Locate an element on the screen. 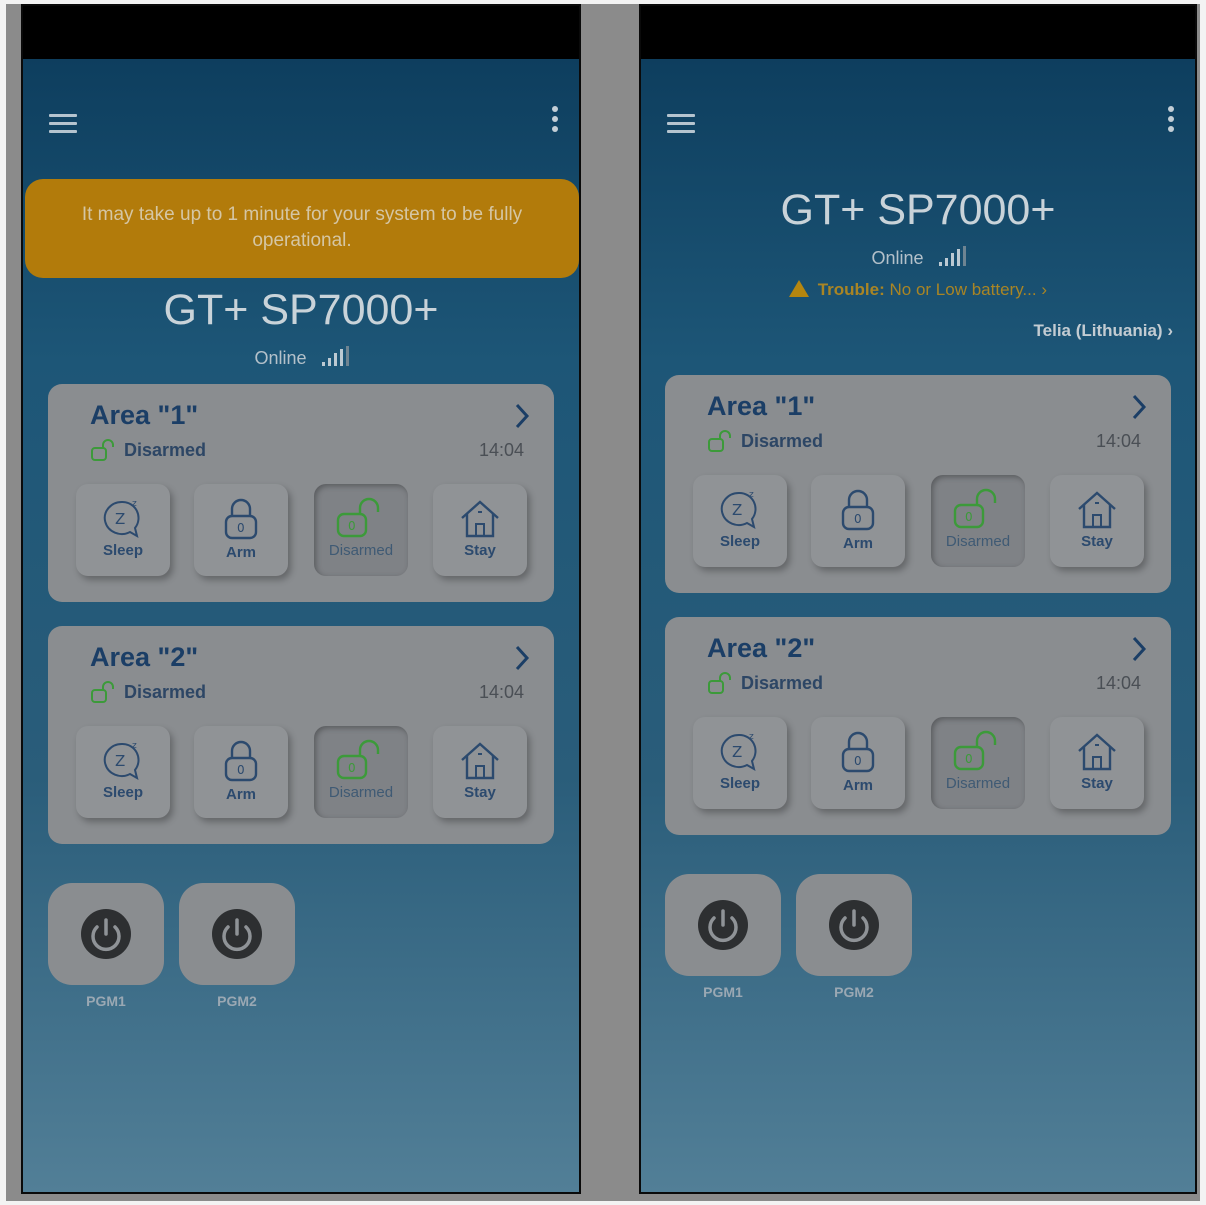  area-name: Area "2" is located at coordinates (144, 657).